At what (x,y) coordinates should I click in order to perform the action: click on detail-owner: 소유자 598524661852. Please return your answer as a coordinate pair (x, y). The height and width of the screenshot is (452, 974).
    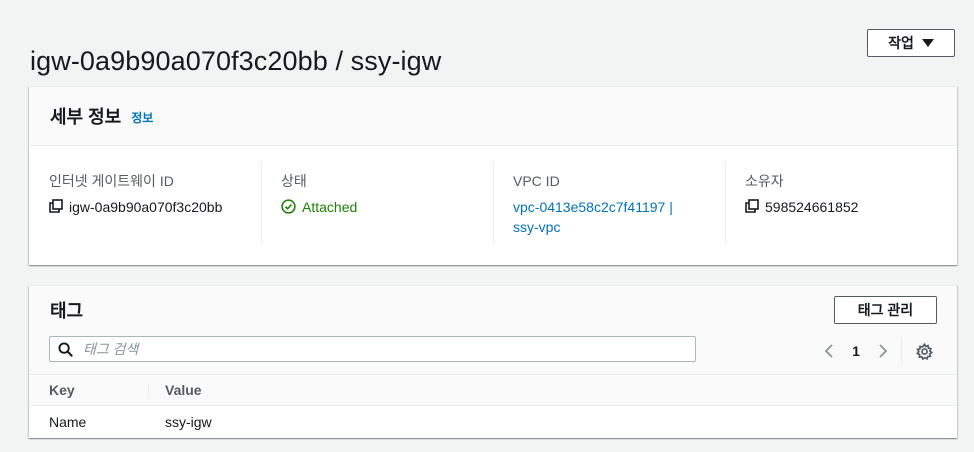
    Looking at the image, I should click on (841, 202).